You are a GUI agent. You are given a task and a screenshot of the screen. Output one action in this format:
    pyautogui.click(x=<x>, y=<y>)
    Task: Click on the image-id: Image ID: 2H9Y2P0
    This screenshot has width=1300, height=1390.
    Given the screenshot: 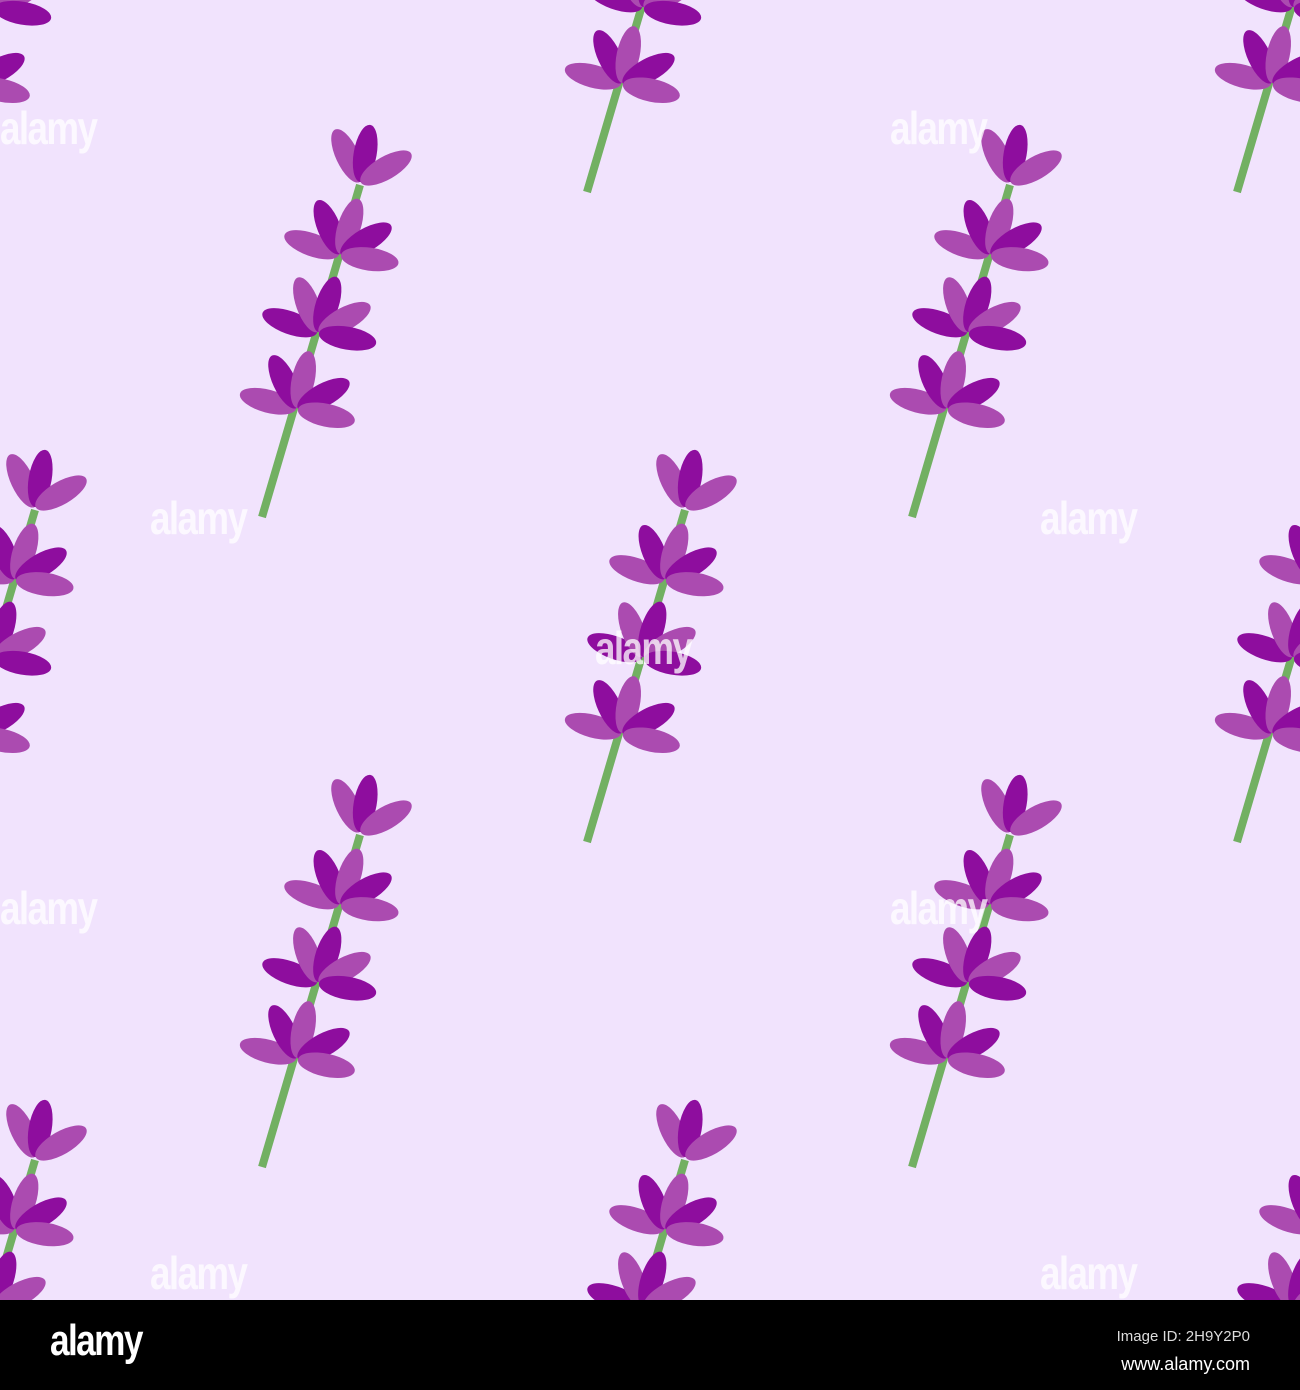 What is the action you would take?
    pyautogui.click(x=1183, y=1336)
    